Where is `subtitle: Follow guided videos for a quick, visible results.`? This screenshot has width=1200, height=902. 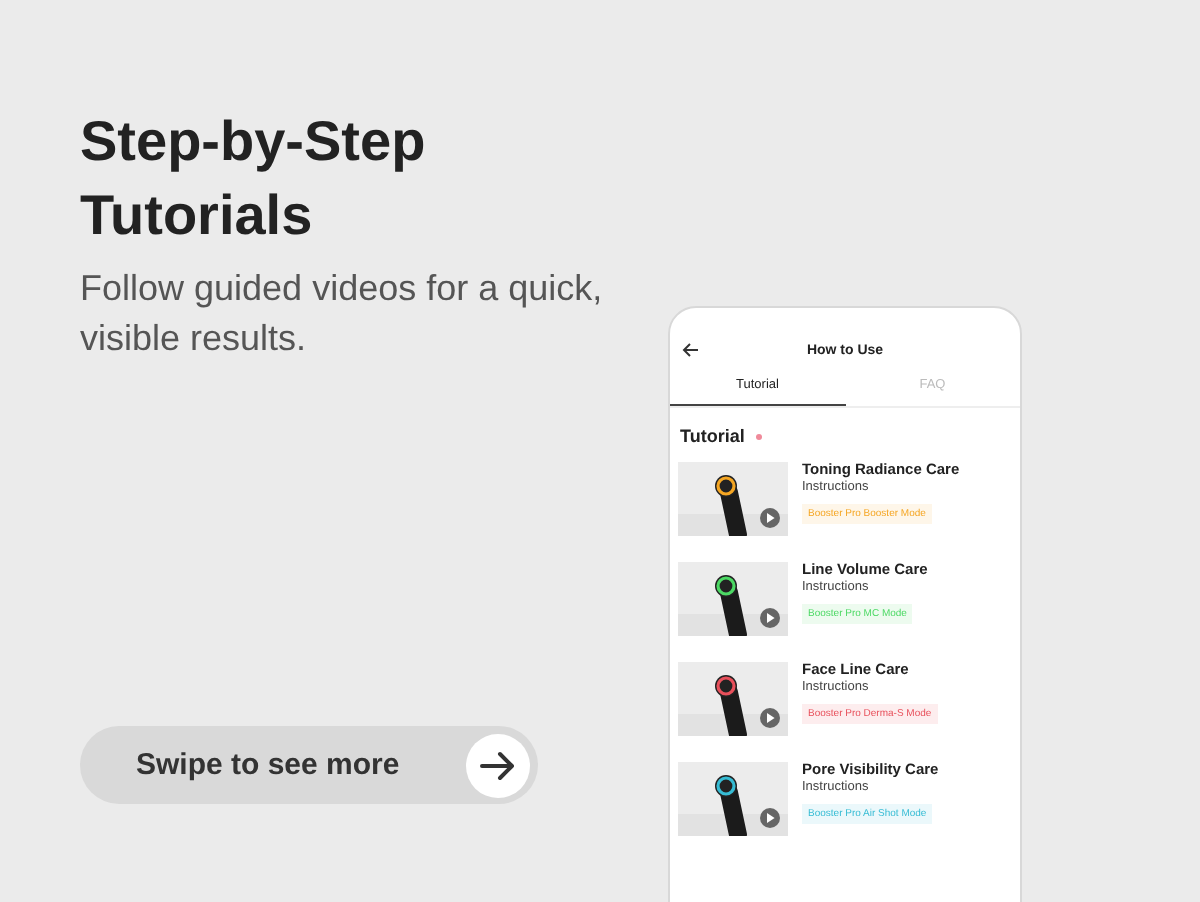 subtitle: Follow guided videos for a quick, visible results. is located at coordinates (342, 314).